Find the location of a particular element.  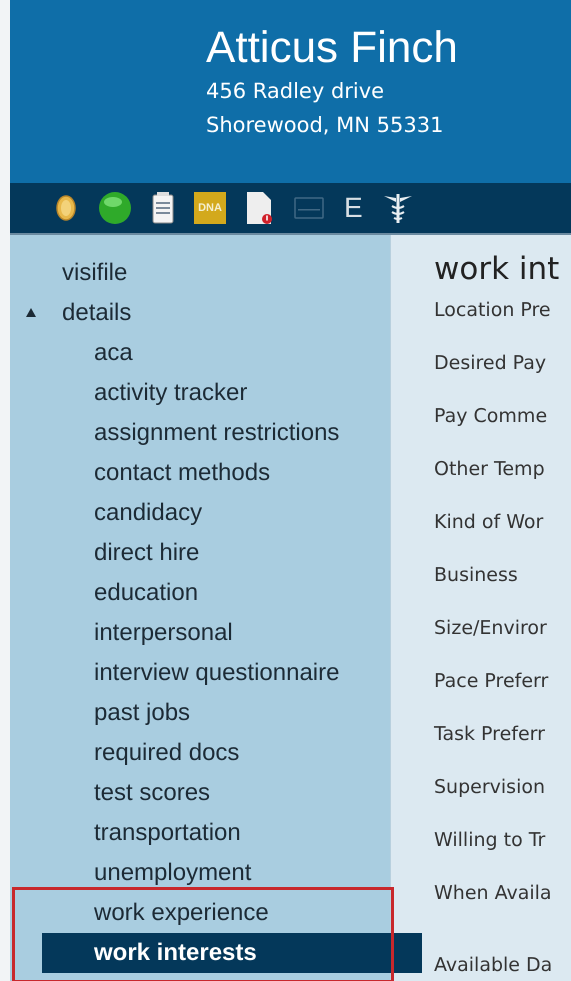

sidebar-item: candidacy is located at coordinates (200, 513).